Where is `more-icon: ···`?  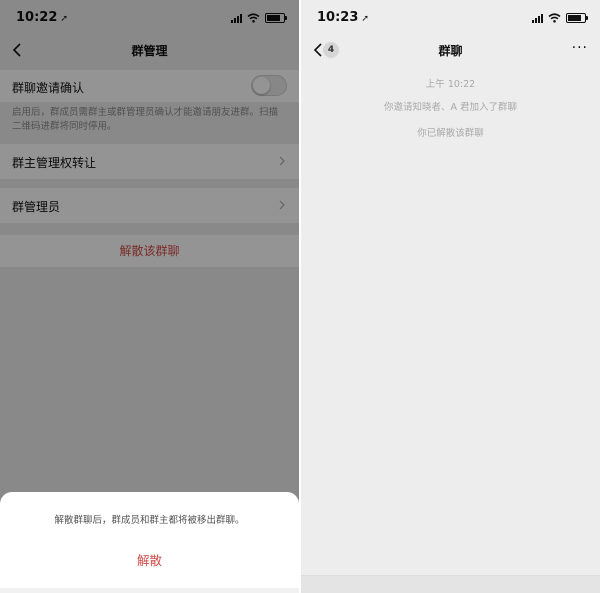 more-icon: ··· is located at coordinates (580, 48).